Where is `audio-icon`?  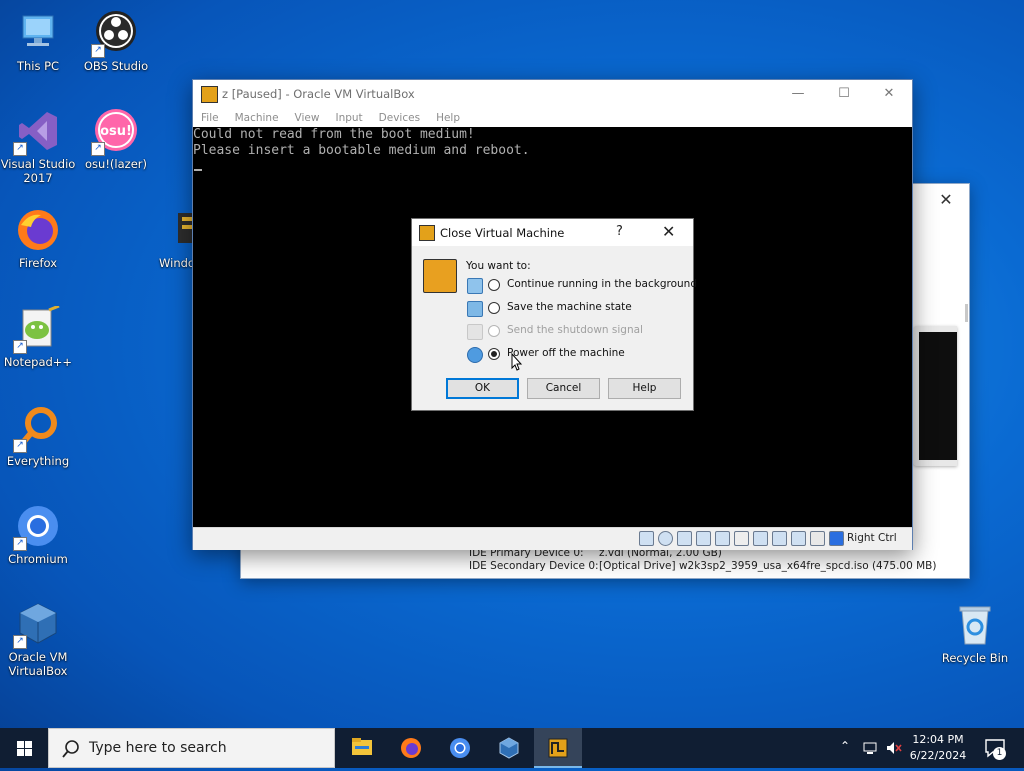 audio-icon is located at coordinates (684, 538).